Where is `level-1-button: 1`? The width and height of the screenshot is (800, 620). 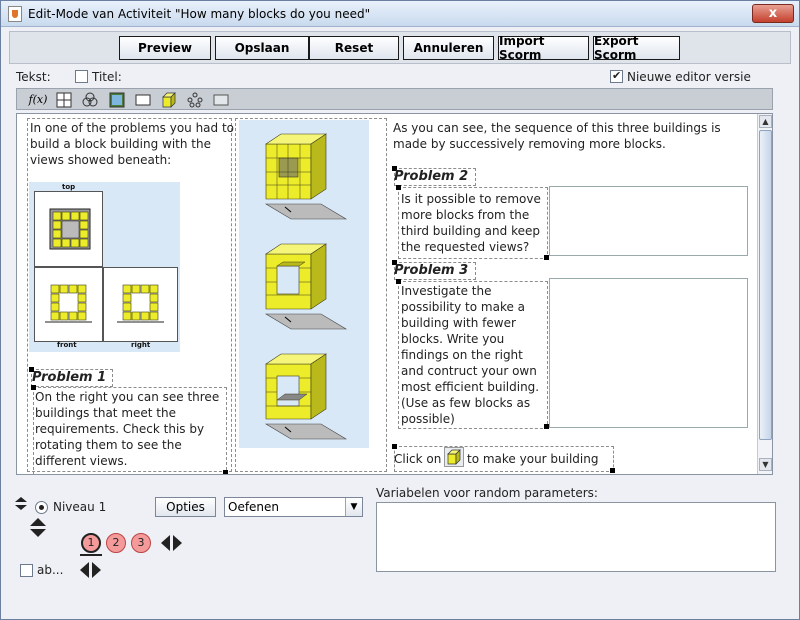
level-1-button: 1 is located at coordinates (91, 543).